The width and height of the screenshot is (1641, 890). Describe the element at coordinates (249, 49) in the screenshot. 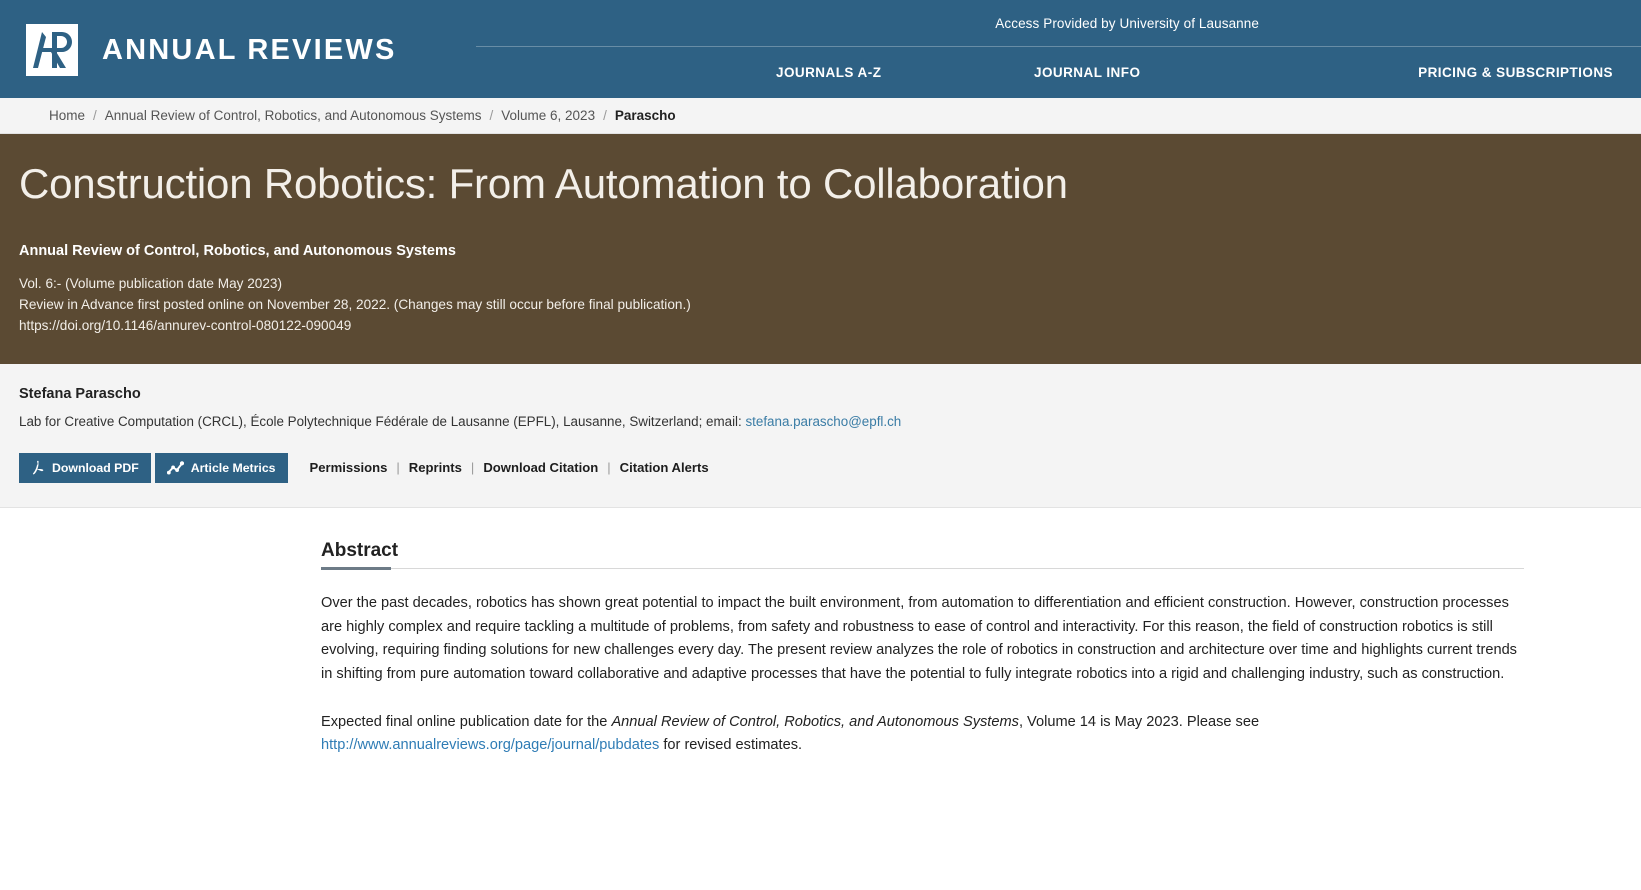

I see `site-logo-text: ANNUAL REVIEWS` at that location.